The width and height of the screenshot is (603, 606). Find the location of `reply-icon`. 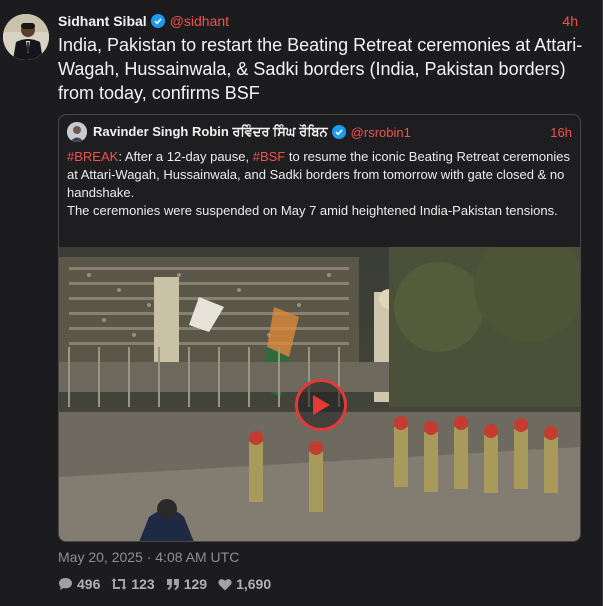

reply-icon is located at coordinates (65, 584).